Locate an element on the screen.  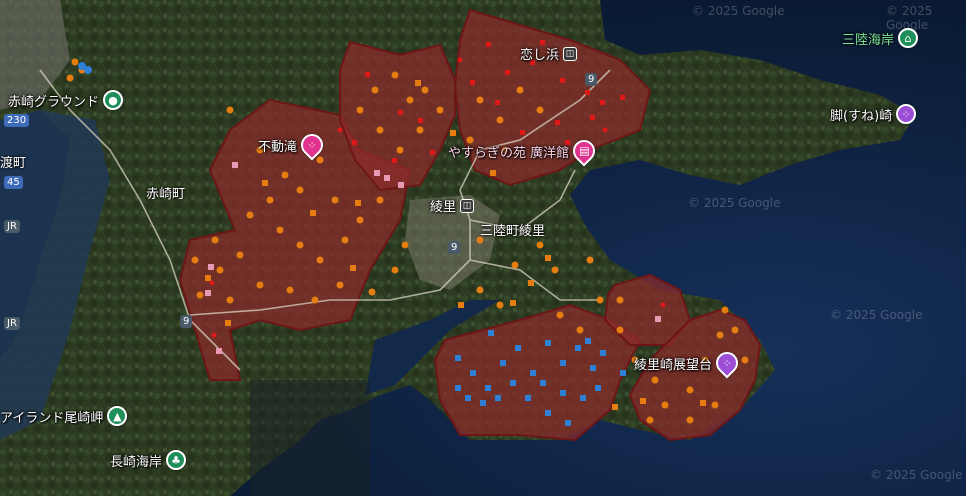
park-icon: ♣ is located at coordinates (176, 460).